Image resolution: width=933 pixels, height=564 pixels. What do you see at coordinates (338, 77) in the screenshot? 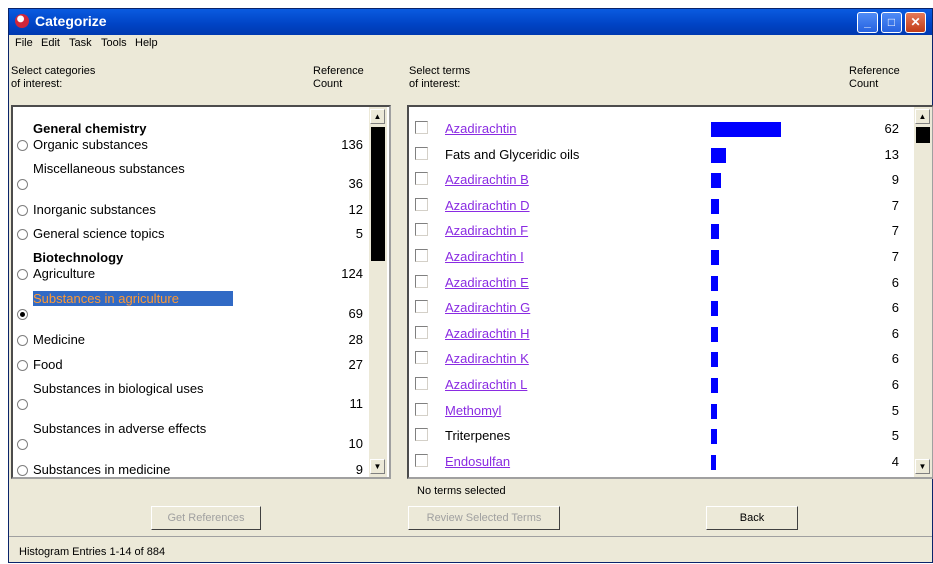
I see `left-header-count: Reference Count` at bounding box center [338, 77].